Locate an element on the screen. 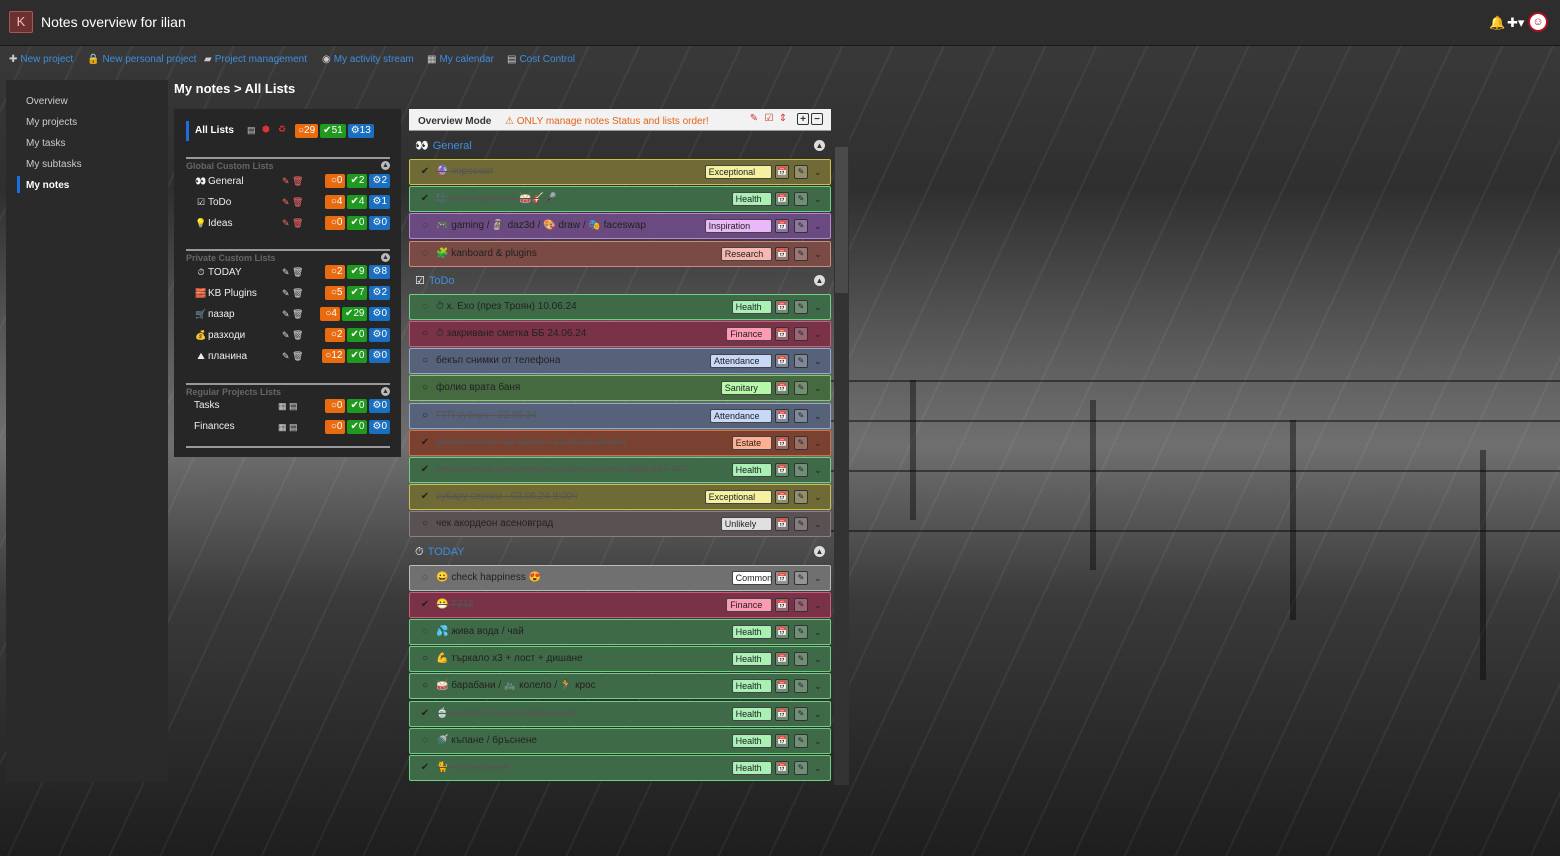 Image resolution: width=1560 pixels, height=856 pixels. note-item: ✔ 😷 T212 Finance 📅 ✎ ⌄ is located at coordinates (620, 604).